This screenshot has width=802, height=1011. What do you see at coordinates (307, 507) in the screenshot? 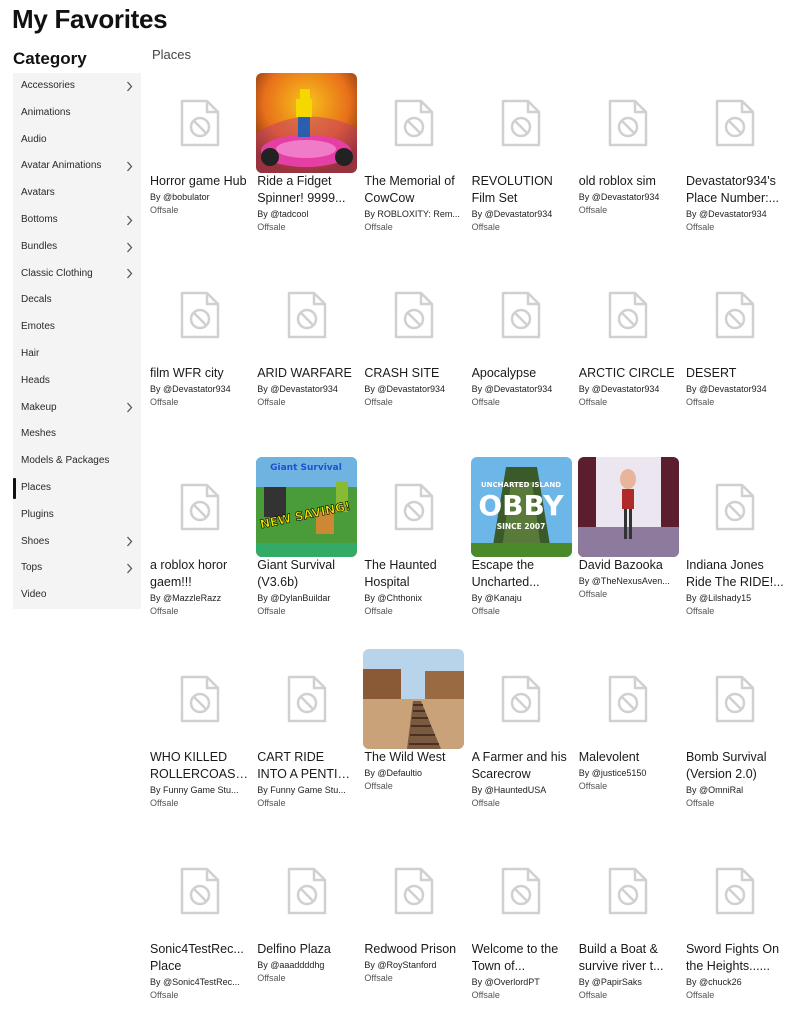
I see `place-thumbnail: Giant Survival NEW SAVING!` at bounding box center [307, 507].